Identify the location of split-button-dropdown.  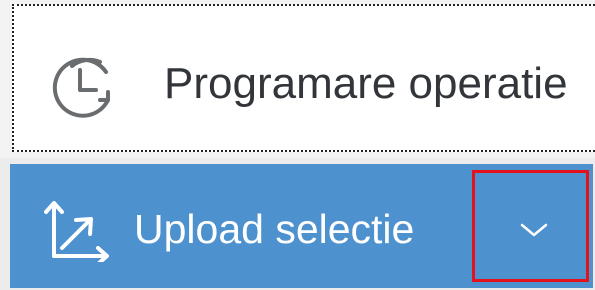
(532, 226).